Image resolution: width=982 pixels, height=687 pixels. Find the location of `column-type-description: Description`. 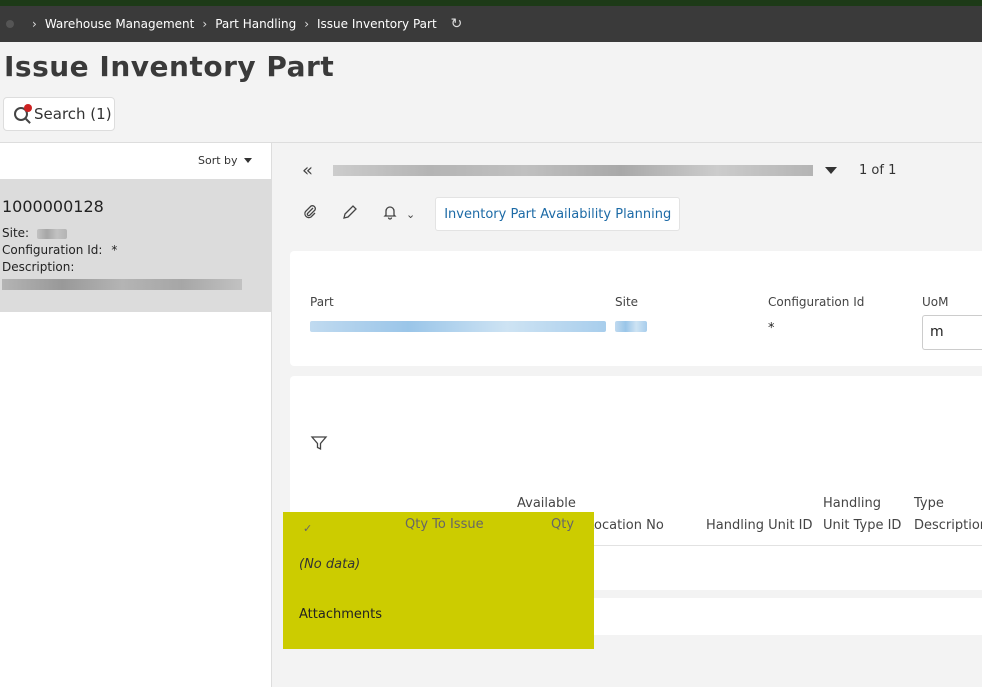

column-type-description: Description is located at coordinates (948, 525).